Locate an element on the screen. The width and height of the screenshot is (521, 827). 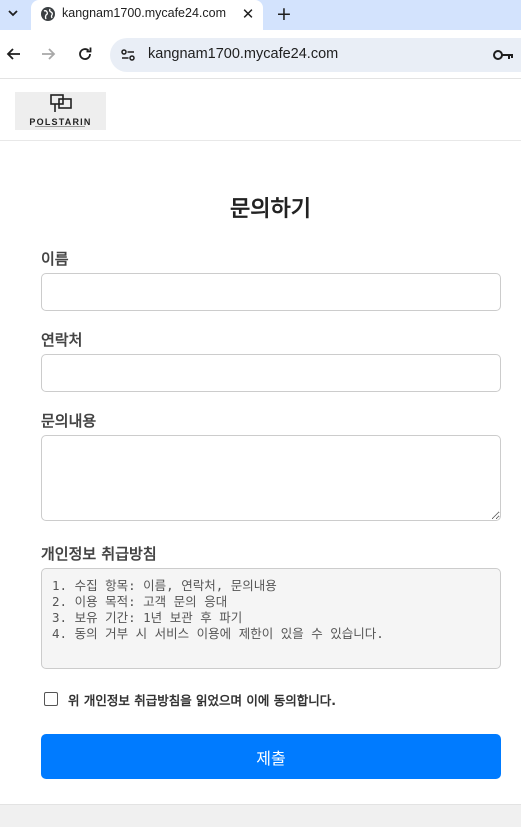
reload-button is located at coordinates (85, 54).